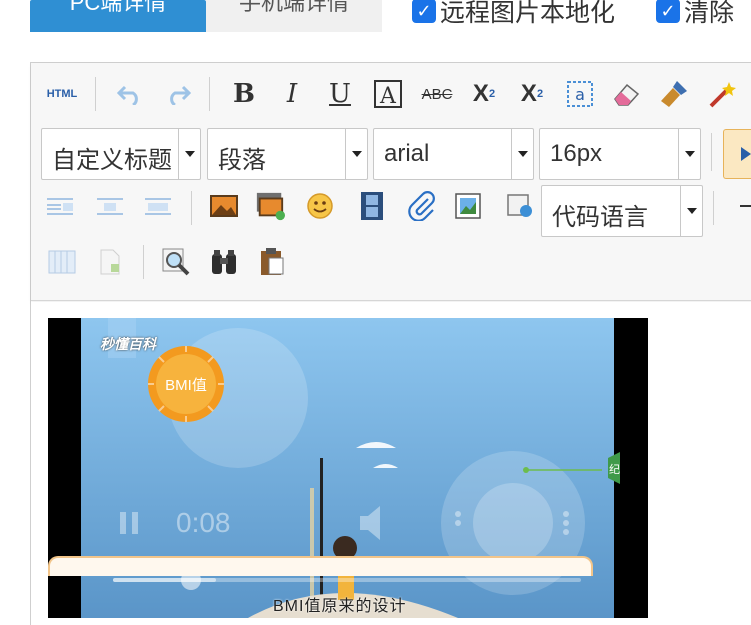  I want to click on eraser-icon, so click(626, 94).